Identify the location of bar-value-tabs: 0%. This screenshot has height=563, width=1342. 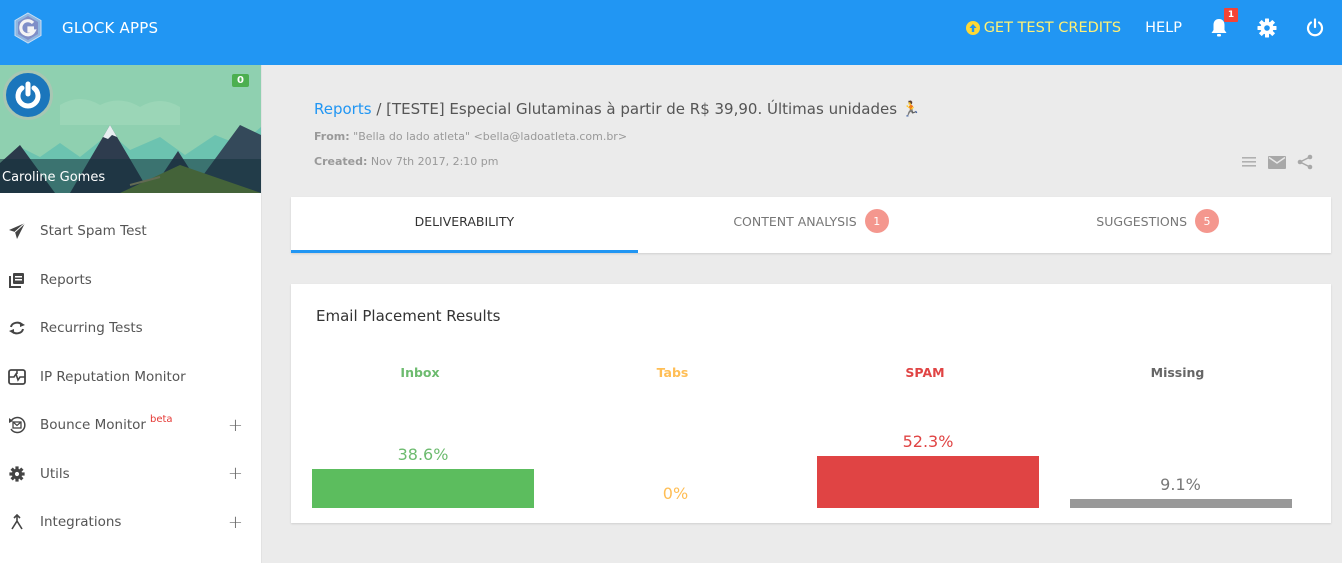
(675, 493).